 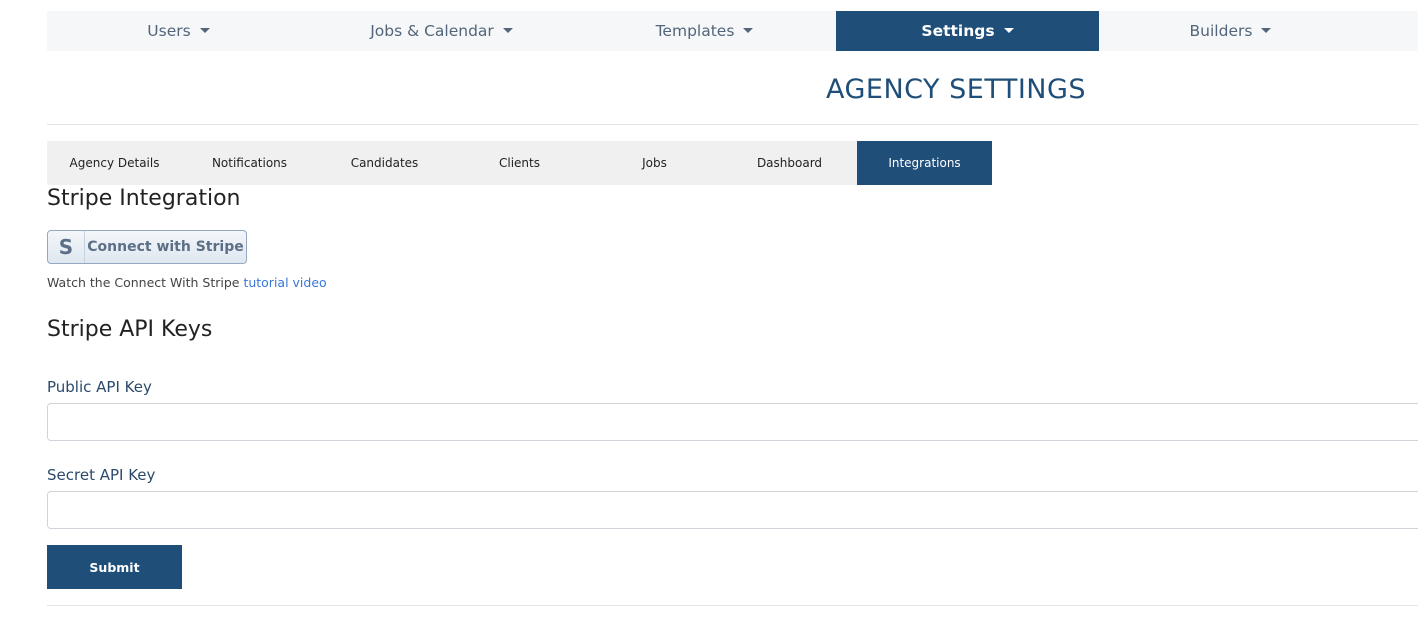 What do you see at coordinates (956, 89) in the screenshot?
I see `page-title: AGENCY SETTINGS` at bounding box center [956, 89].